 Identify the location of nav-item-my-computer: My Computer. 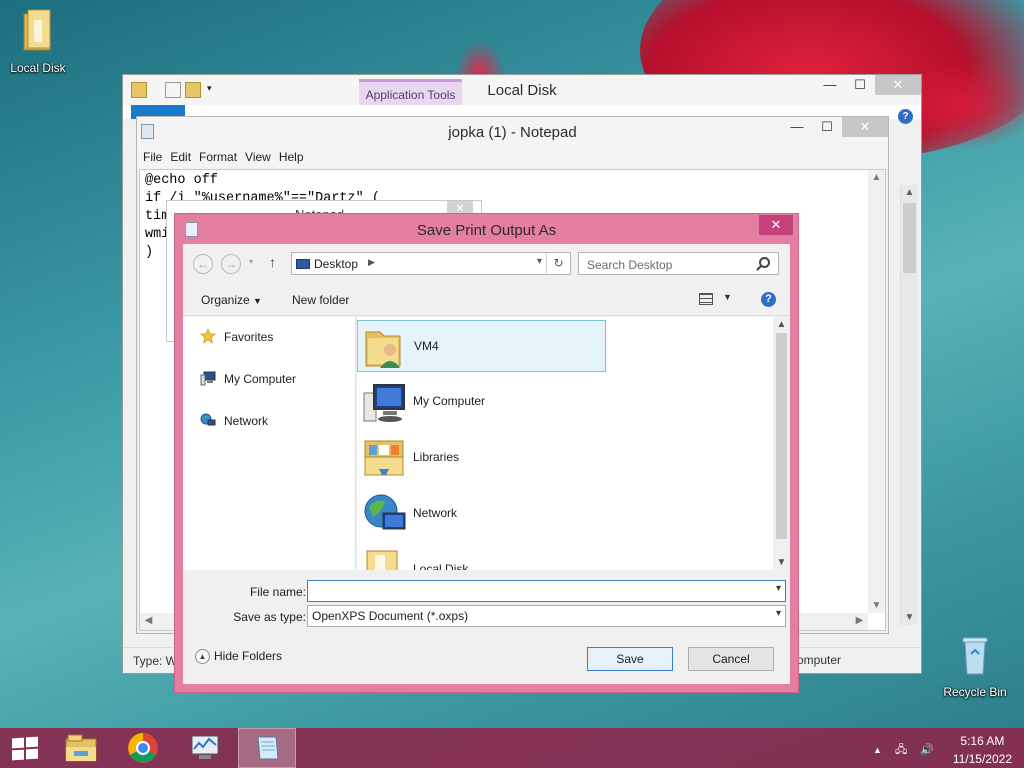
(248, 378).